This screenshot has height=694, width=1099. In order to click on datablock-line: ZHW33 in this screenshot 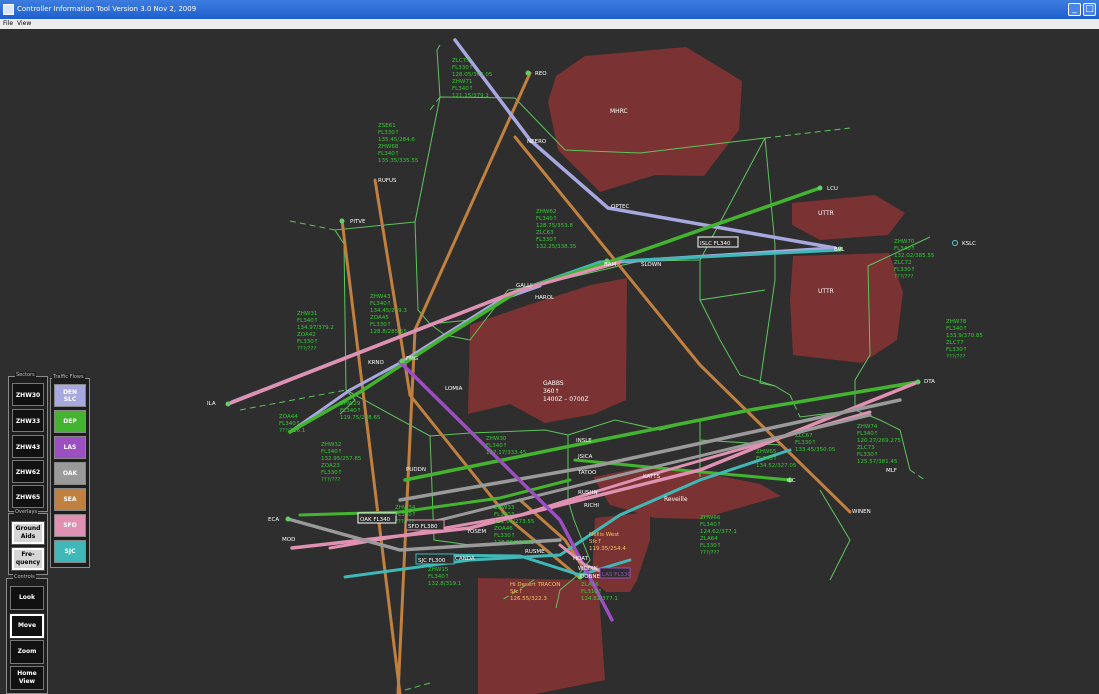, I will do `click(504, 508)`.